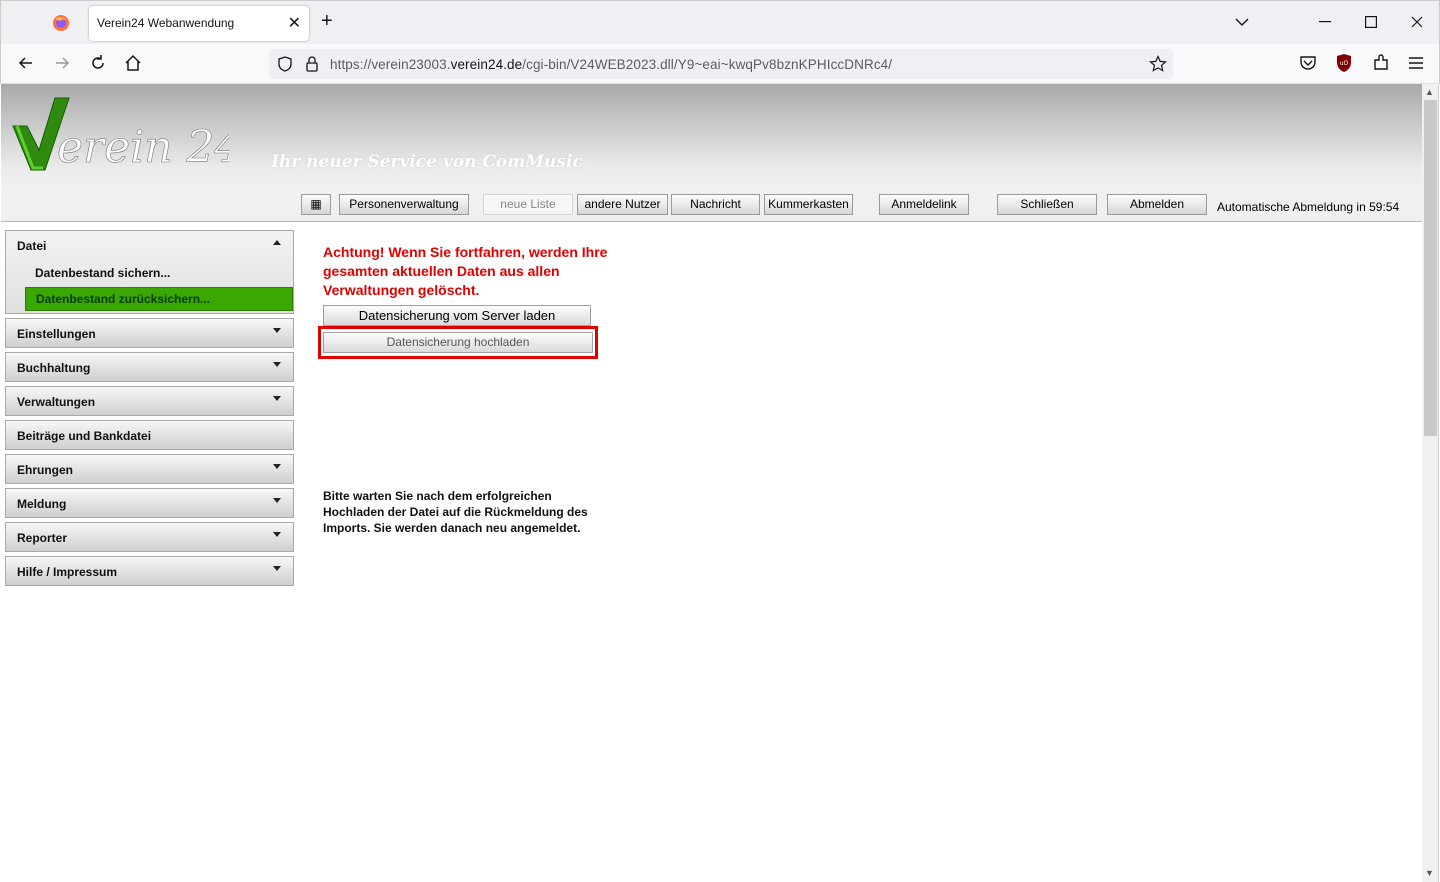 The image size is (1440, 882). What do you see at coordinates (67, 572) in the screenshot?
I see `sidebar-section-label: Hilfe / Impressum` at bounding box center [67, 572].